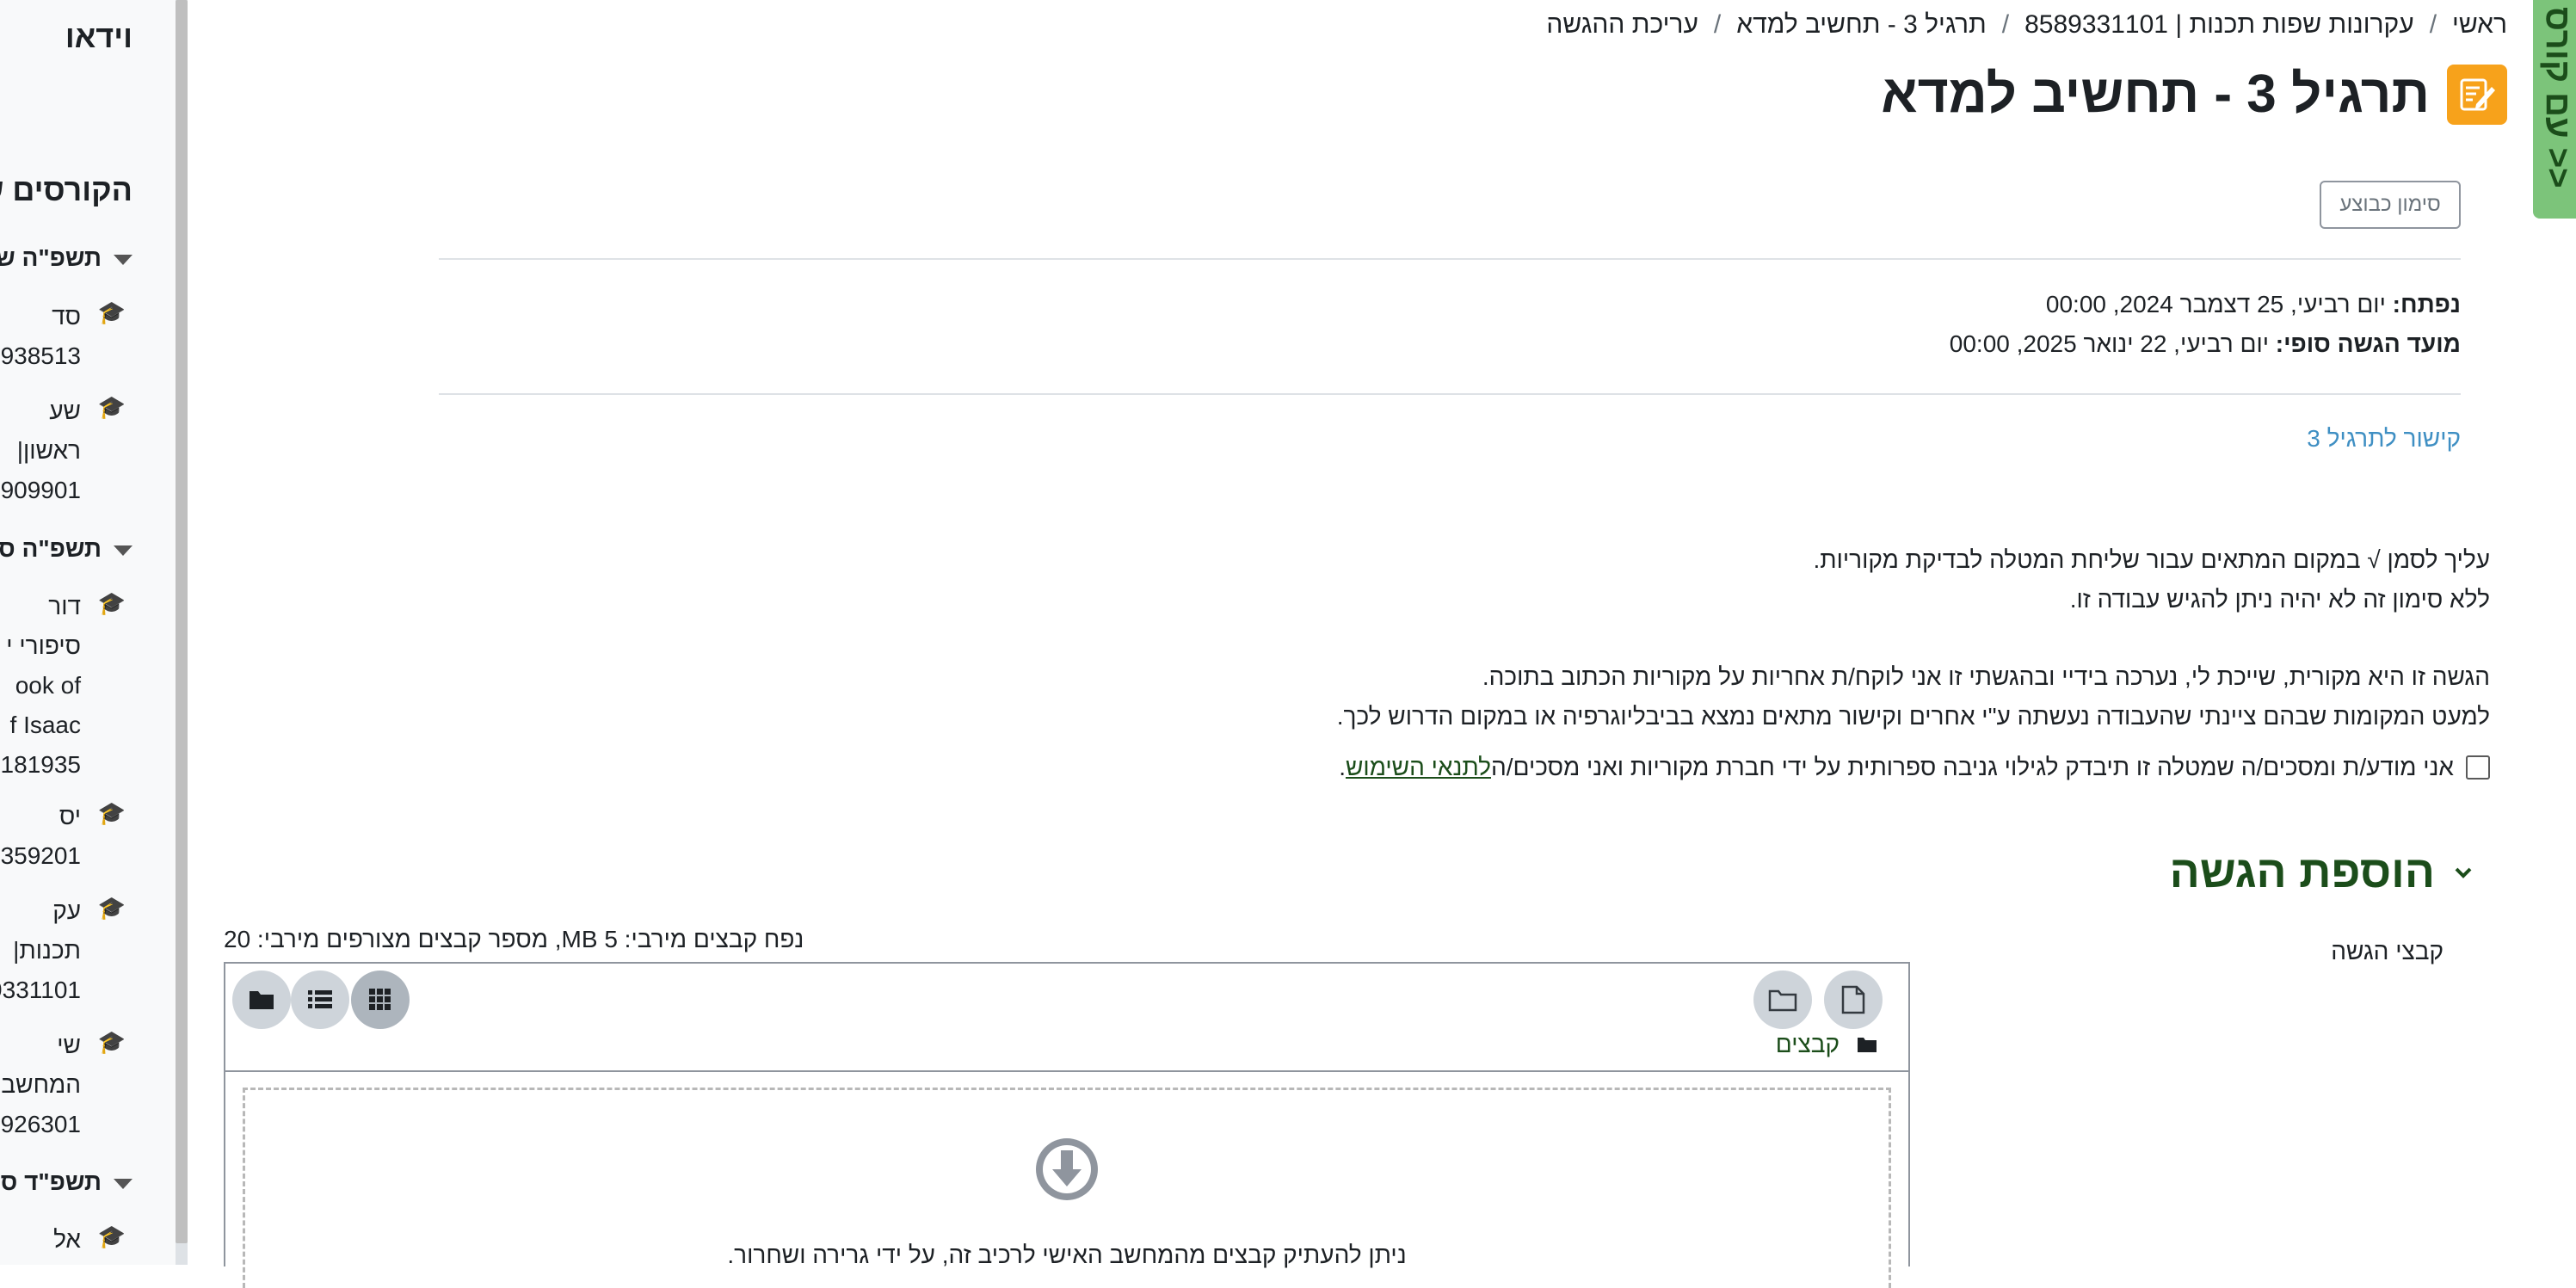 The height and width of the screenshot is (1288, 2576). I want to click on add-submission-title: הוספת הגשה, so click(2302, 872).